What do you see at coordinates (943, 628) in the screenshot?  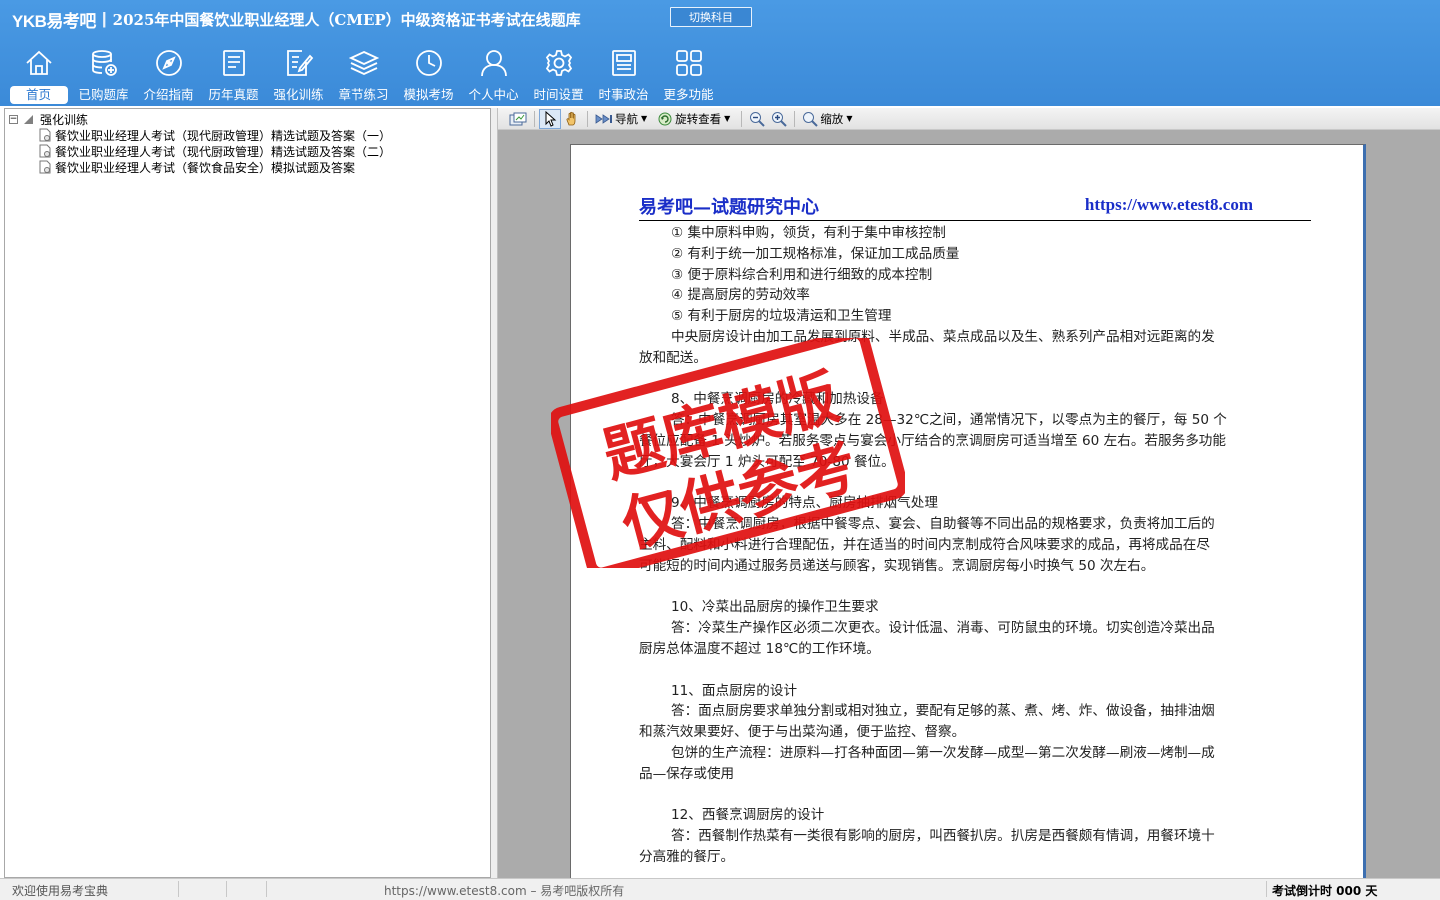 I see `document-line: 答：冷菜生产操作区必须二次更衣。设计低温、消毒、可防鼠虫的环境。切实创造冷菜出品` at bounding box center [943, 628].